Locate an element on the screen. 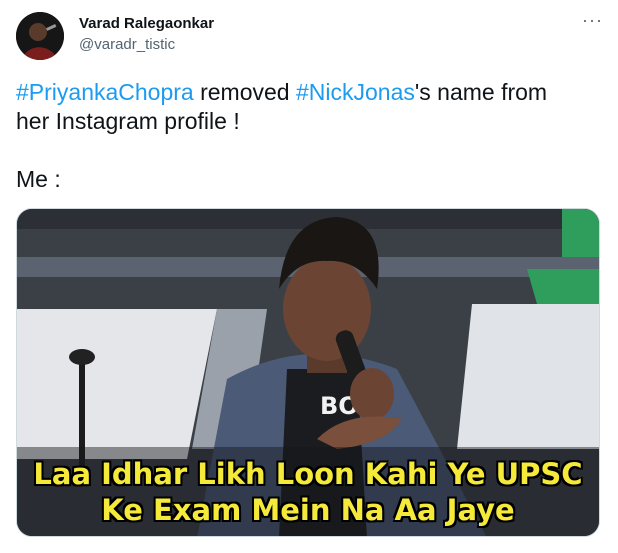 This screenshot has height=553, width=618. more-horizontal-icon: ··· is located at coordinates (592, 20).